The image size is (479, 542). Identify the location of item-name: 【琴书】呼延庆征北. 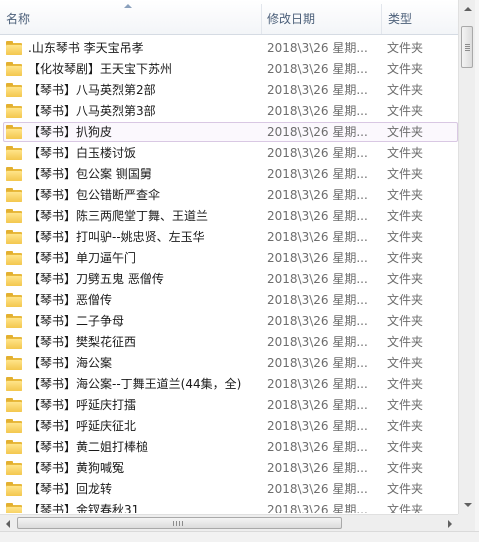
(82, 426).